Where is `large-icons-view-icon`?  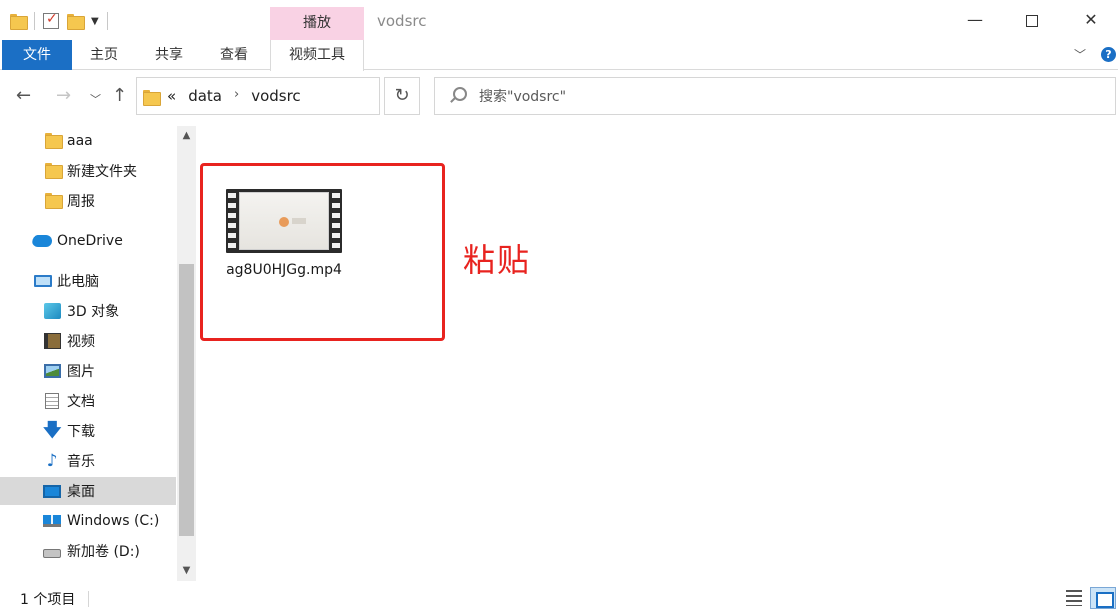
large-icons-view-icon is located at coordinates (1103, 598).